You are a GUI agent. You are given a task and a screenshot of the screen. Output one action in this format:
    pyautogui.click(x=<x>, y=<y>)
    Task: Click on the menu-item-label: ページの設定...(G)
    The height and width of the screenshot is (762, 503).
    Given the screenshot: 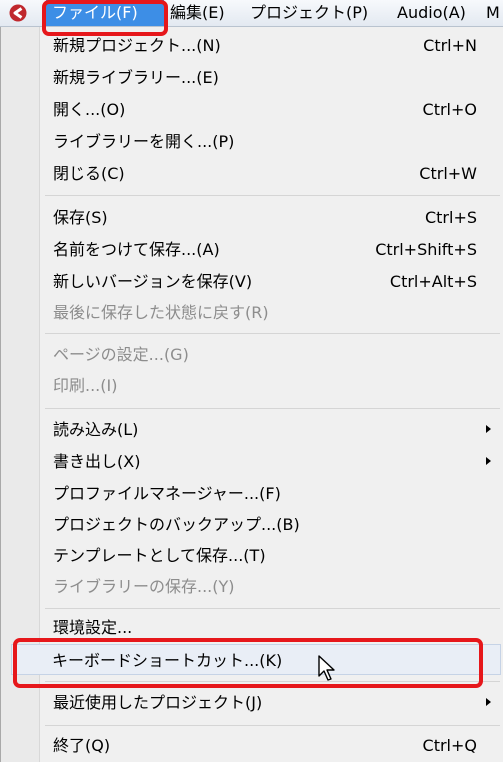 What is the action you would take?
    pyautogui.click(x=121, y=354)
    